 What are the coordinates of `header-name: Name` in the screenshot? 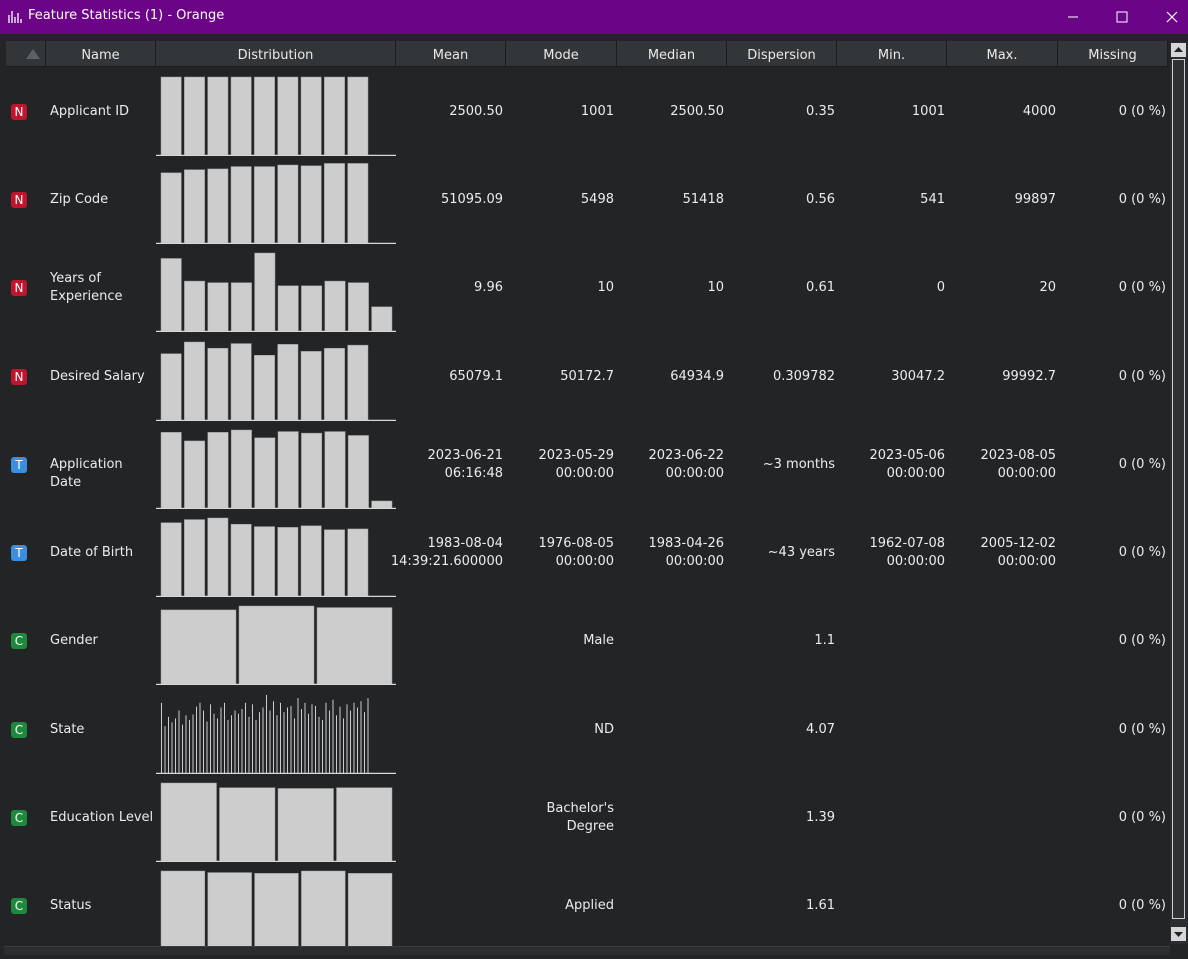 It's located at (101, 54).